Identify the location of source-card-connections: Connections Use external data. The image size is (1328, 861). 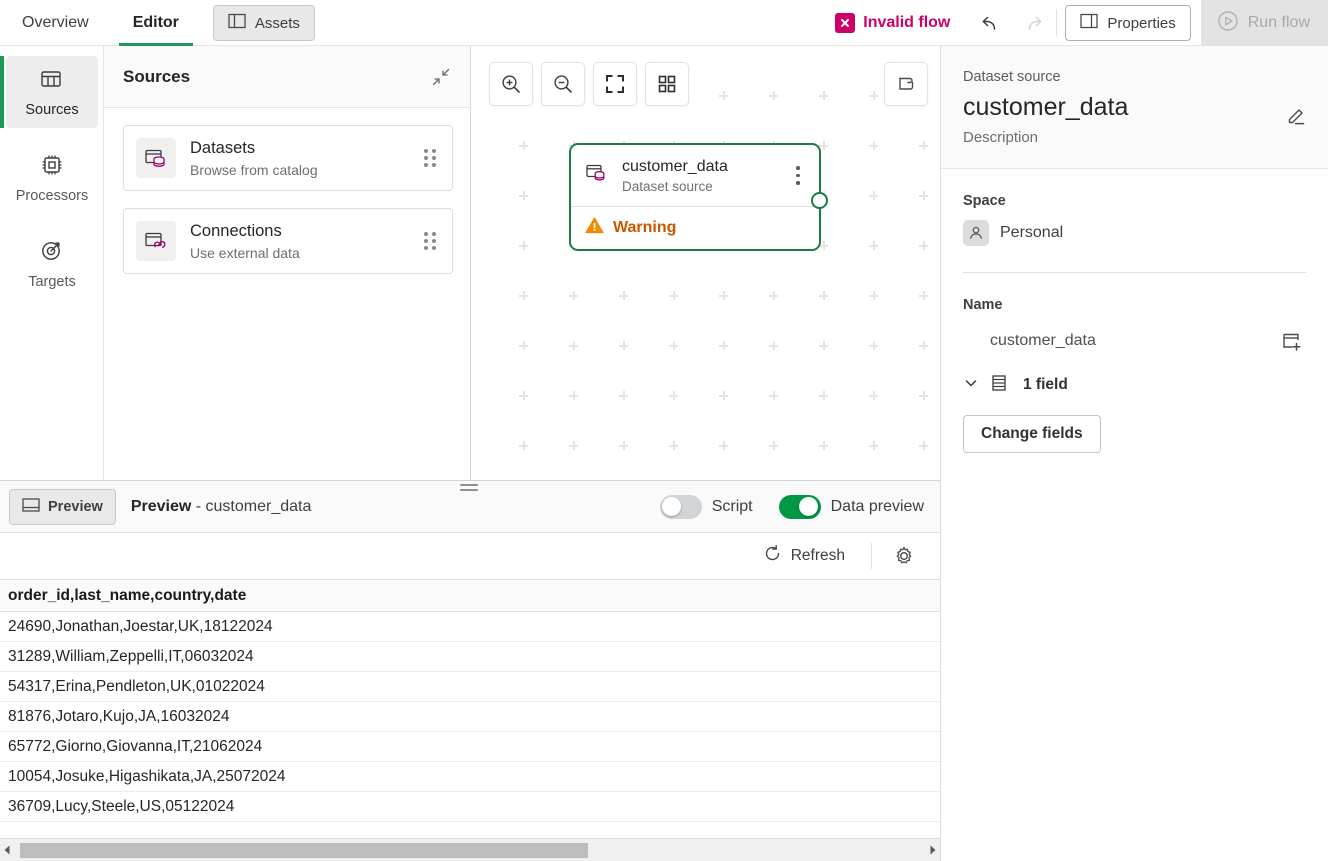
(288, 241).